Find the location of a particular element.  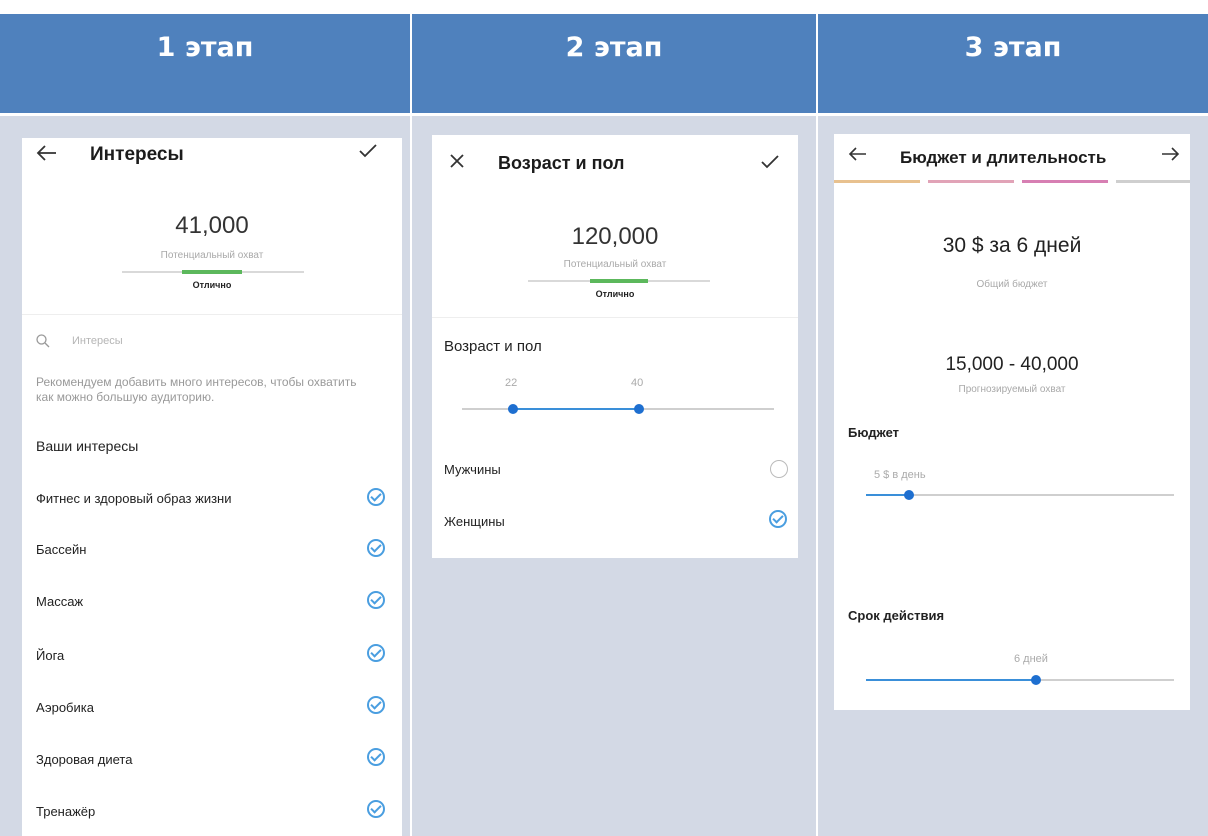

reach-value: 120,000 is located at coordinates (615, 236).